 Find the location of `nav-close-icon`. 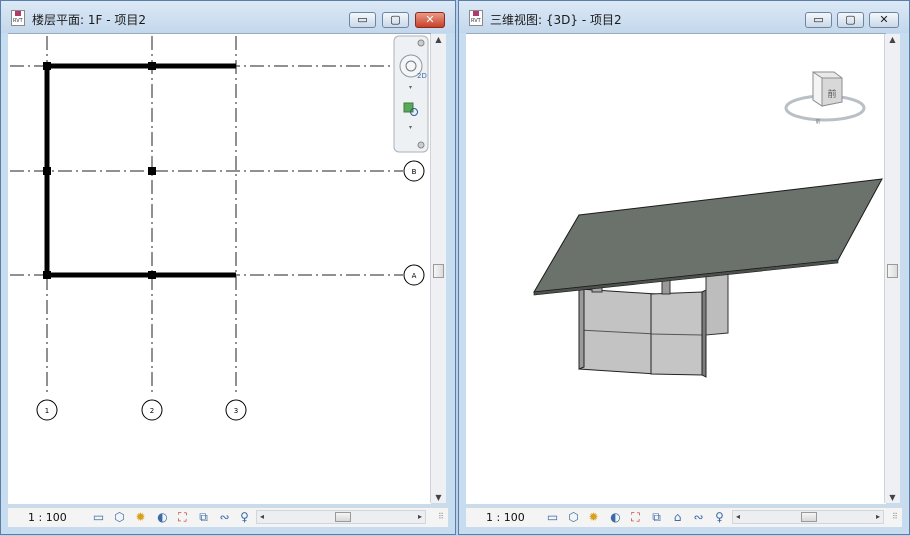

nav-close-icon is located at coordinates (421, 43).